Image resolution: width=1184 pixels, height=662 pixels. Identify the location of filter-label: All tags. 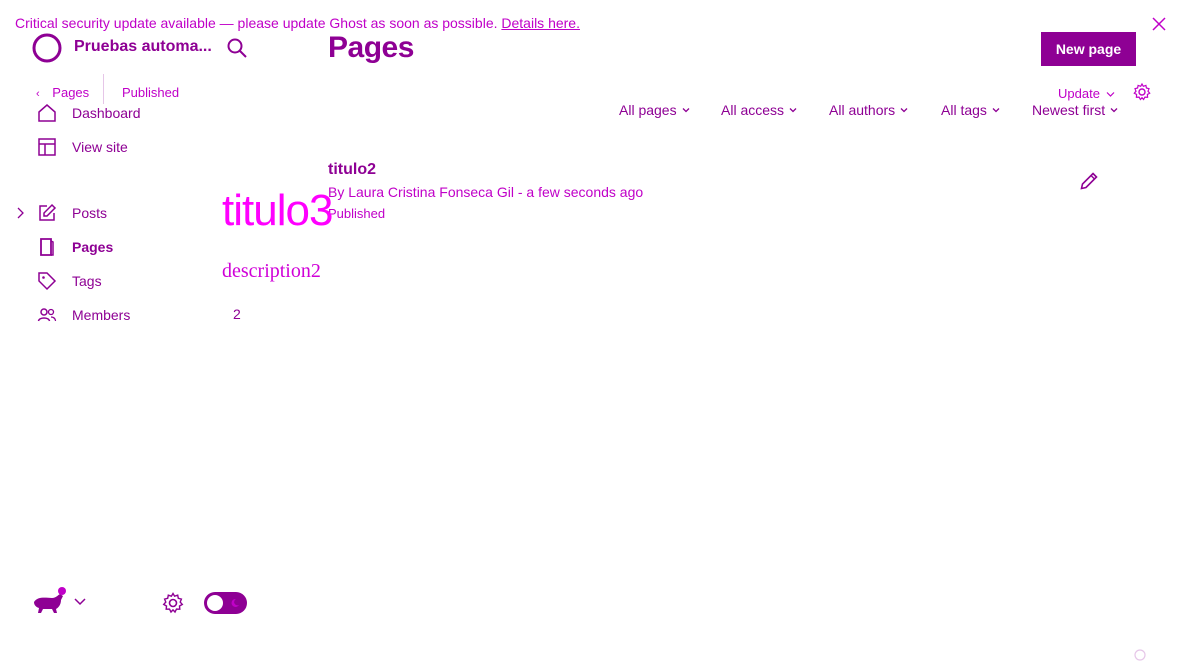
(964, 110).